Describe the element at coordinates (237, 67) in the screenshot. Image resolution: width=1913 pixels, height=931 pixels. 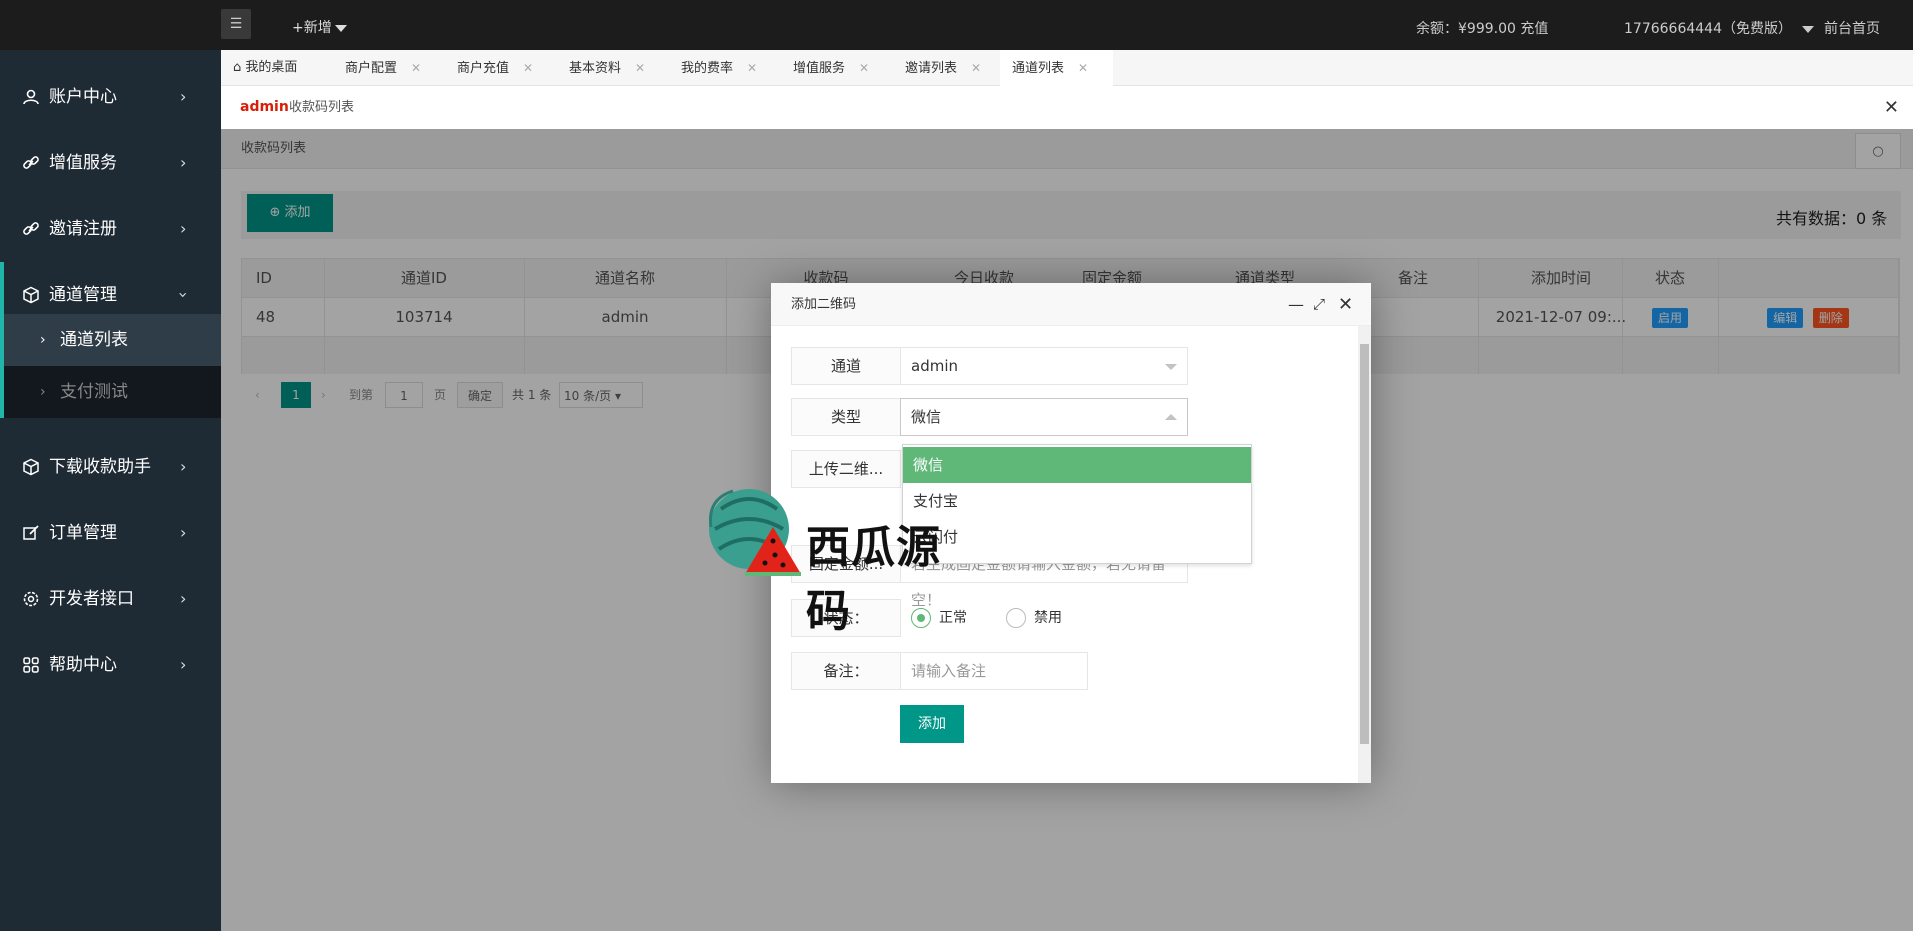
I see `home-icon: ⌂` at that location.